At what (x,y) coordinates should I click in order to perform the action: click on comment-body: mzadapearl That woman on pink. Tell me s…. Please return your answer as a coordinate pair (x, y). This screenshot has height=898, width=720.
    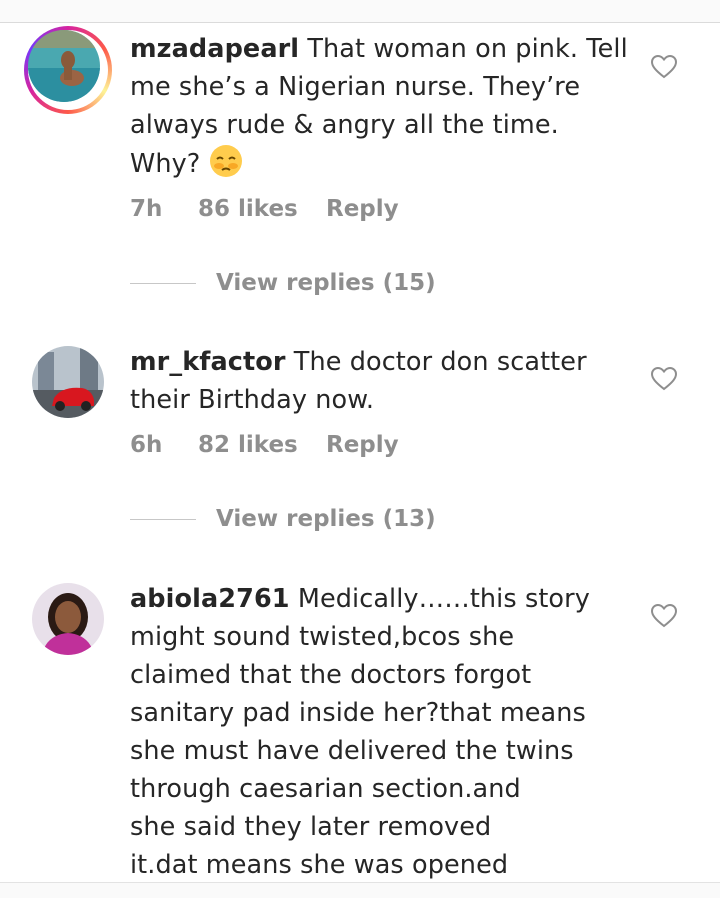
    Looking at the image, I should click on (380, 106).